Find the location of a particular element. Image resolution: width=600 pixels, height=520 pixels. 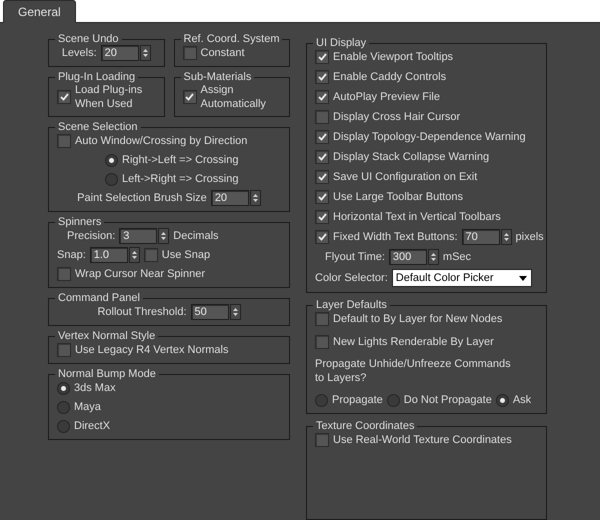

checkbox-label: Use Legacy R4 Vertex Normals is located at coordinates (151, 350).